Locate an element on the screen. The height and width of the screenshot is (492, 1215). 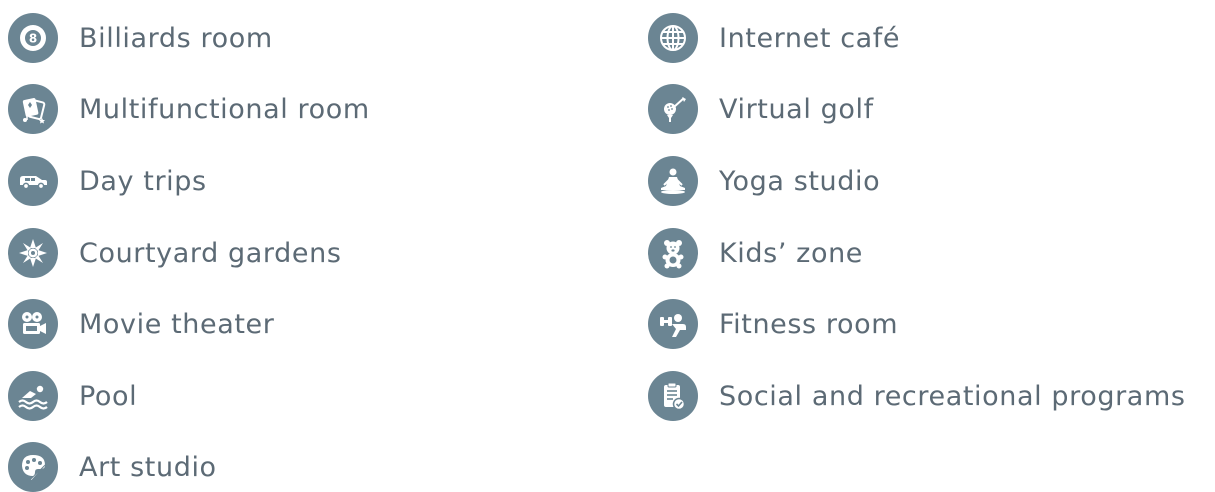
amenity-pool: Pool is located at coordinates (72, 396).